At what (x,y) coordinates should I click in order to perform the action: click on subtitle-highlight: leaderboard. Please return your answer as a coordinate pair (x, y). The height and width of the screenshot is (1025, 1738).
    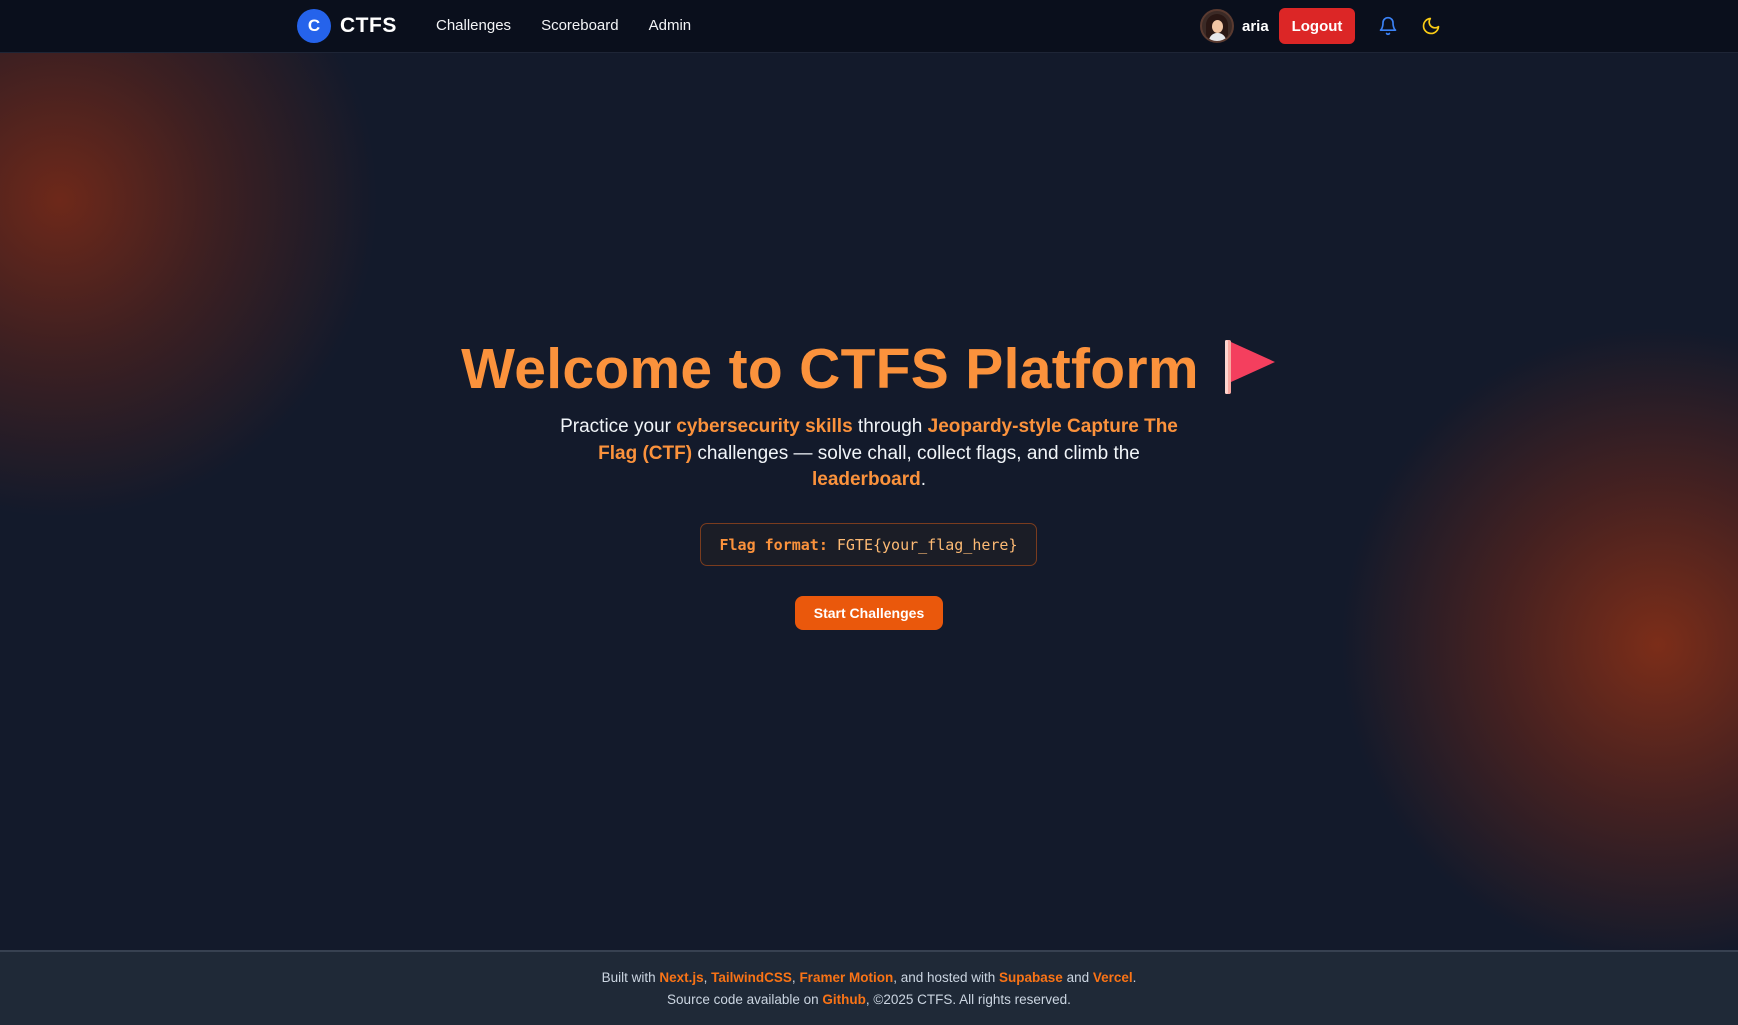
    Looking at the image, I should click on (866, 479).